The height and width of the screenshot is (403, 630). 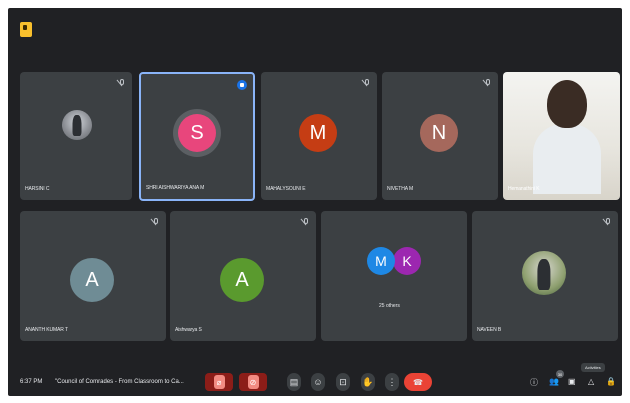 I want to click on captions-icon: ▤, so click(x=294, y=381).